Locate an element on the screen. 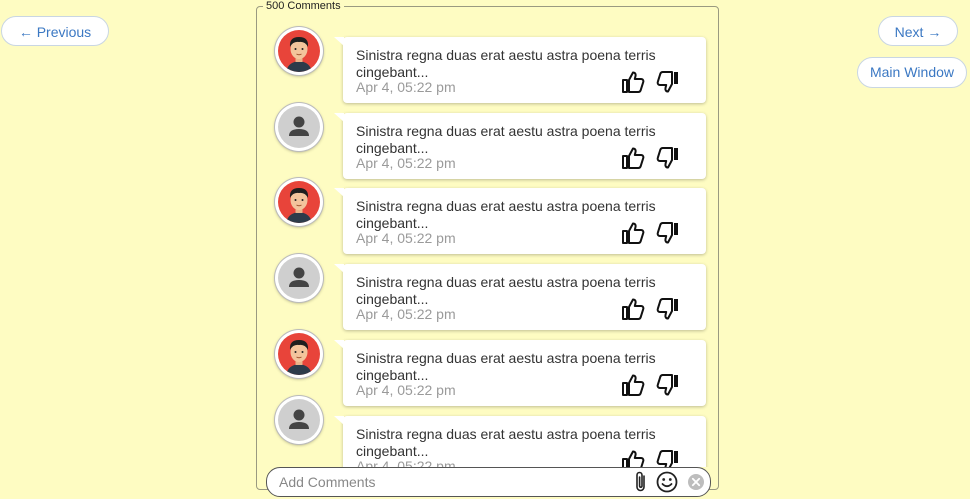  next-button: Next → is located at coordinates (918, 31).